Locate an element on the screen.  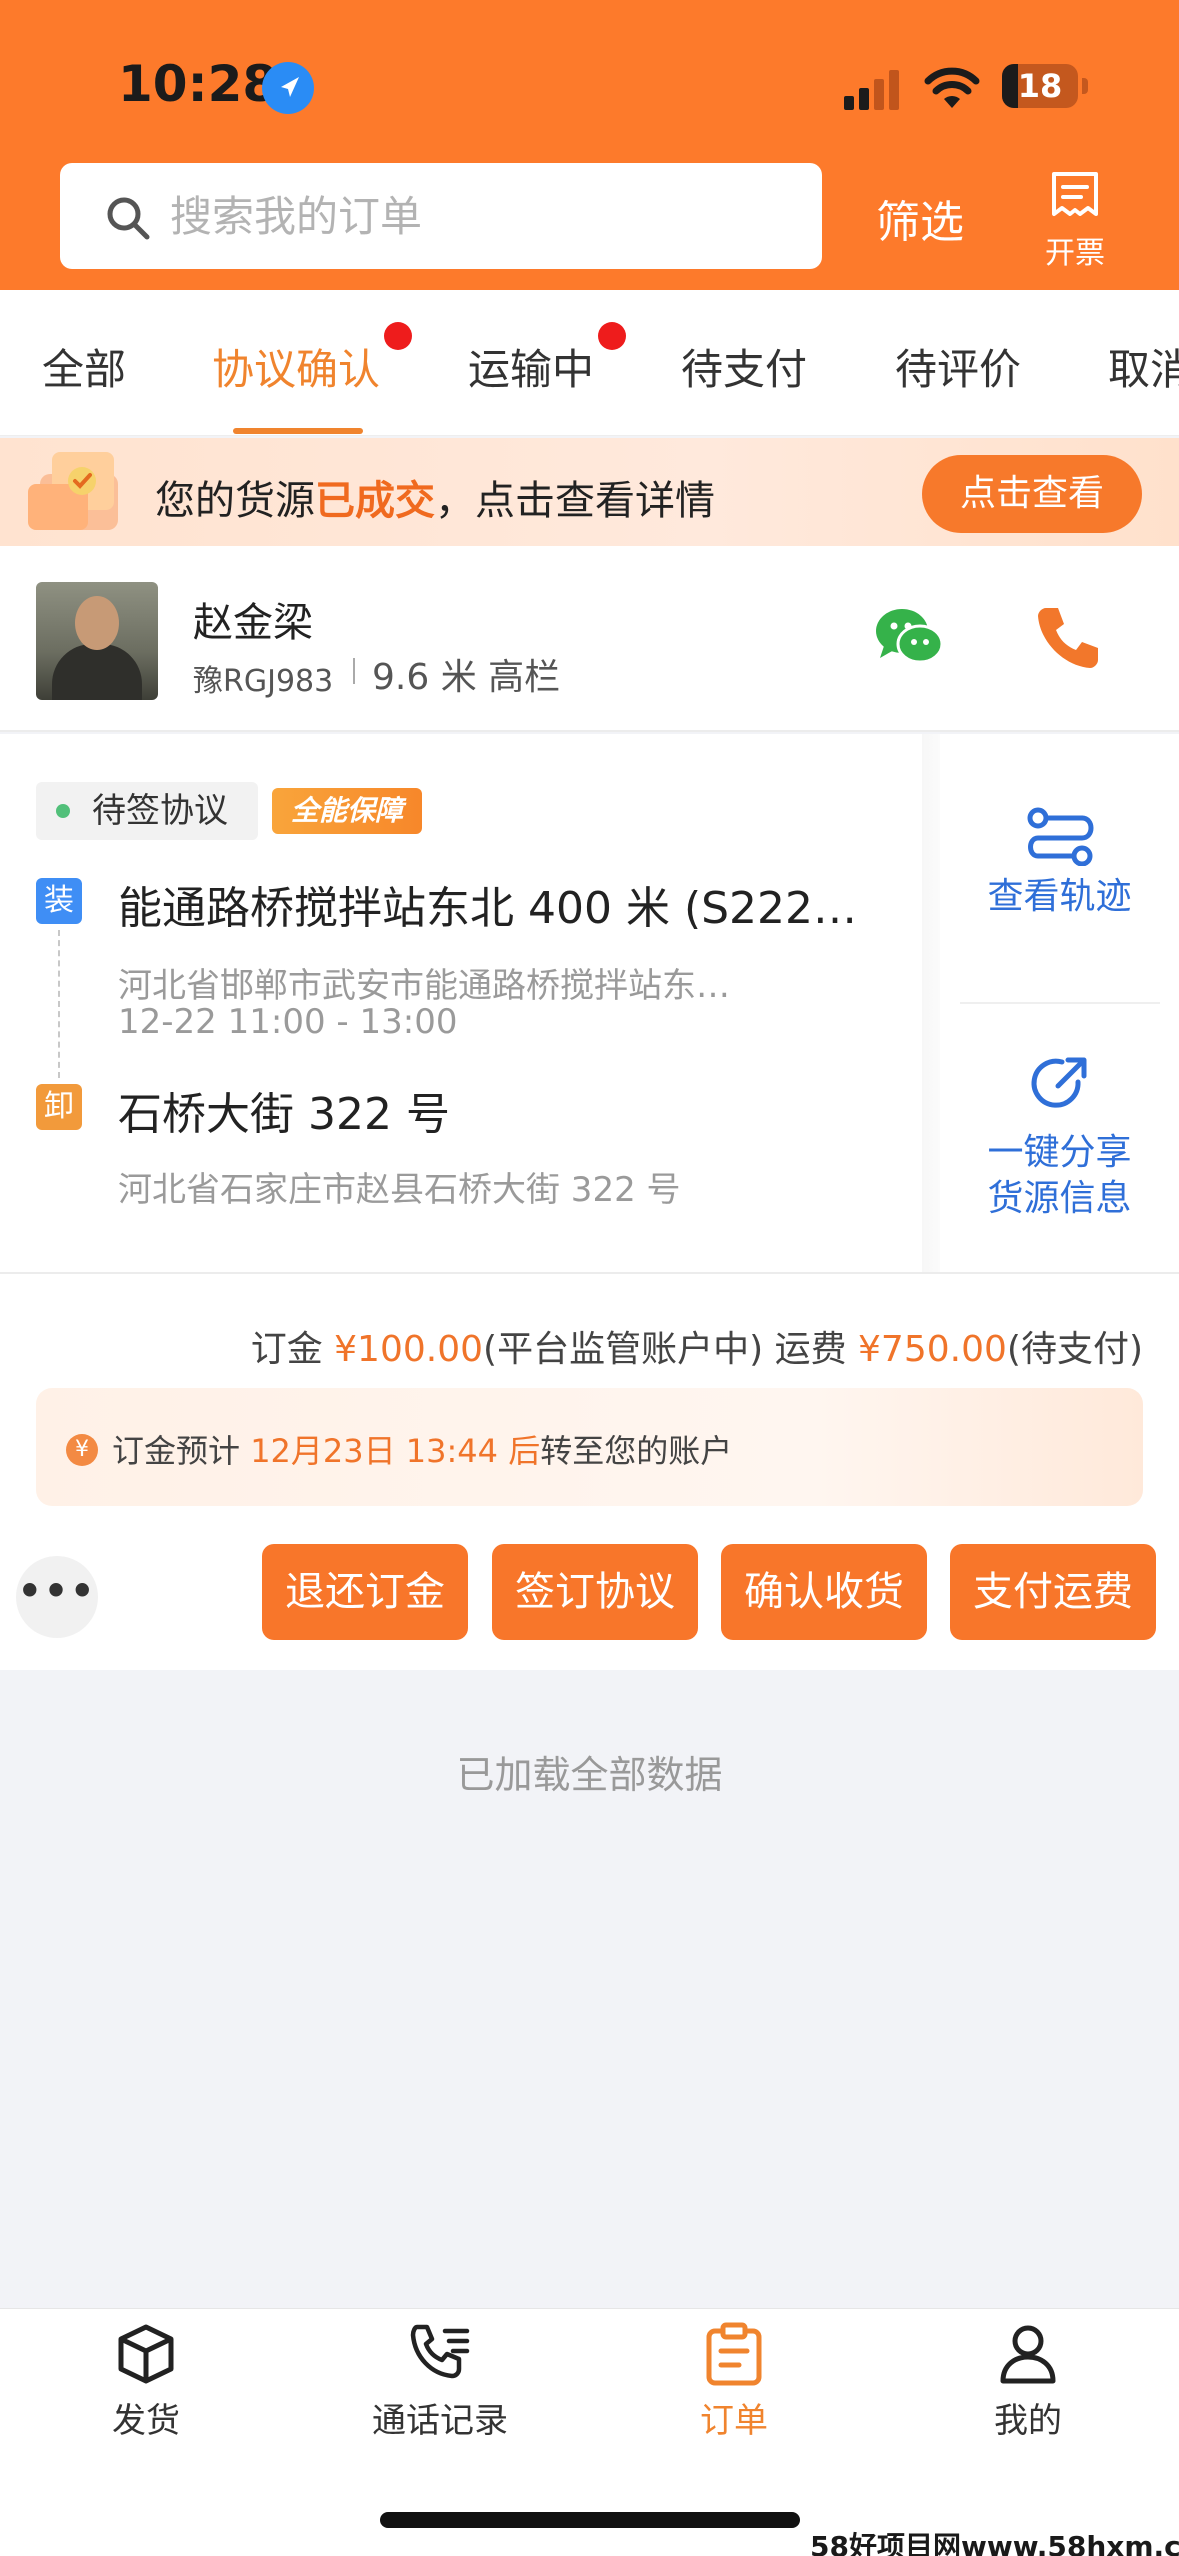
order-tabs: 全部 协议确认 运输中 待支付 待评价 取消 is located at coordinates (589, 363).